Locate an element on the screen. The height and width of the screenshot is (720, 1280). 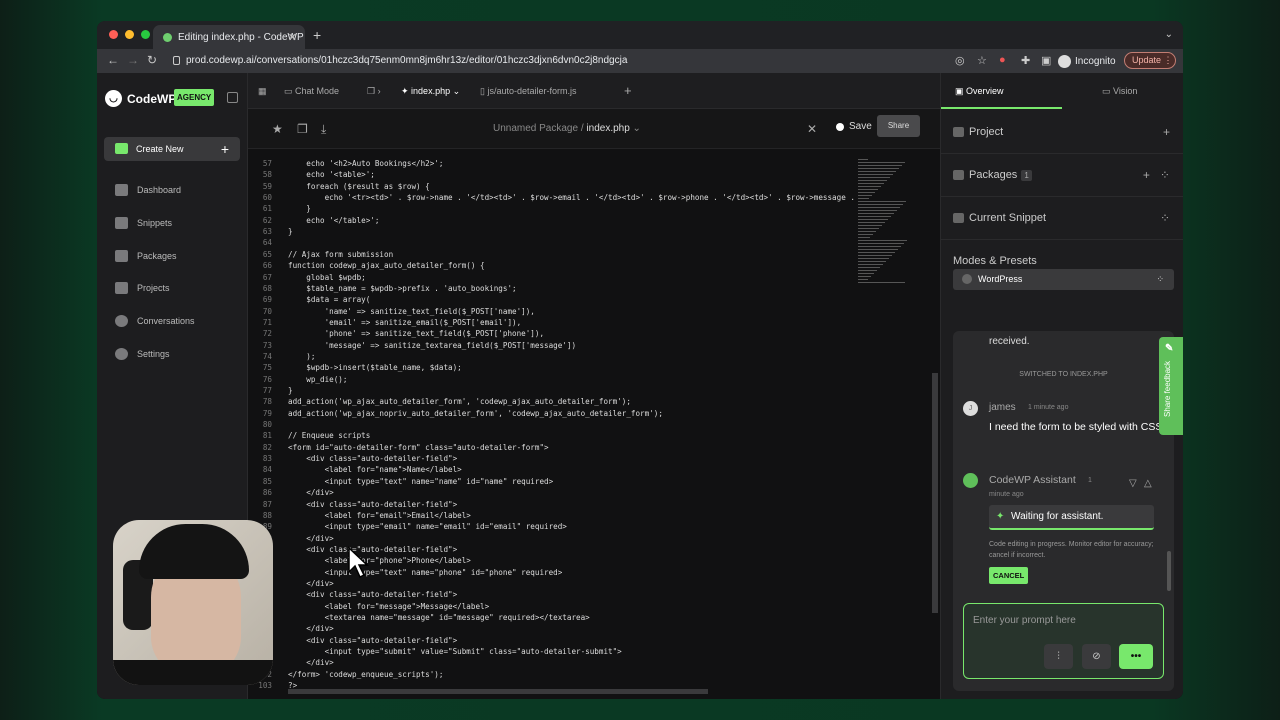
thumbs-up-icon: △ is located at coordinates (1148, 483).